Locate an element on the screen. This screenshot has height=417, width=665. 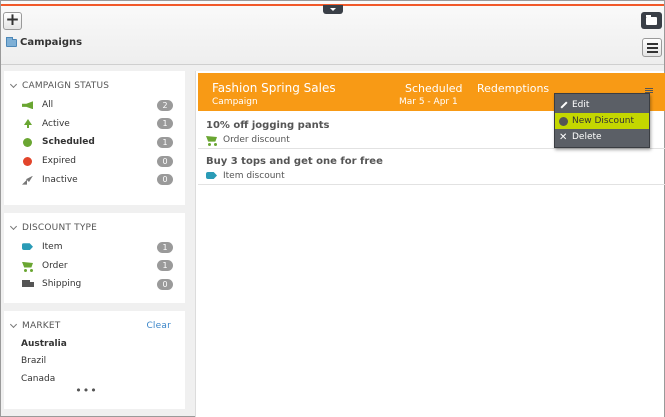
rocket-icon is located at coordinates (28, 180).